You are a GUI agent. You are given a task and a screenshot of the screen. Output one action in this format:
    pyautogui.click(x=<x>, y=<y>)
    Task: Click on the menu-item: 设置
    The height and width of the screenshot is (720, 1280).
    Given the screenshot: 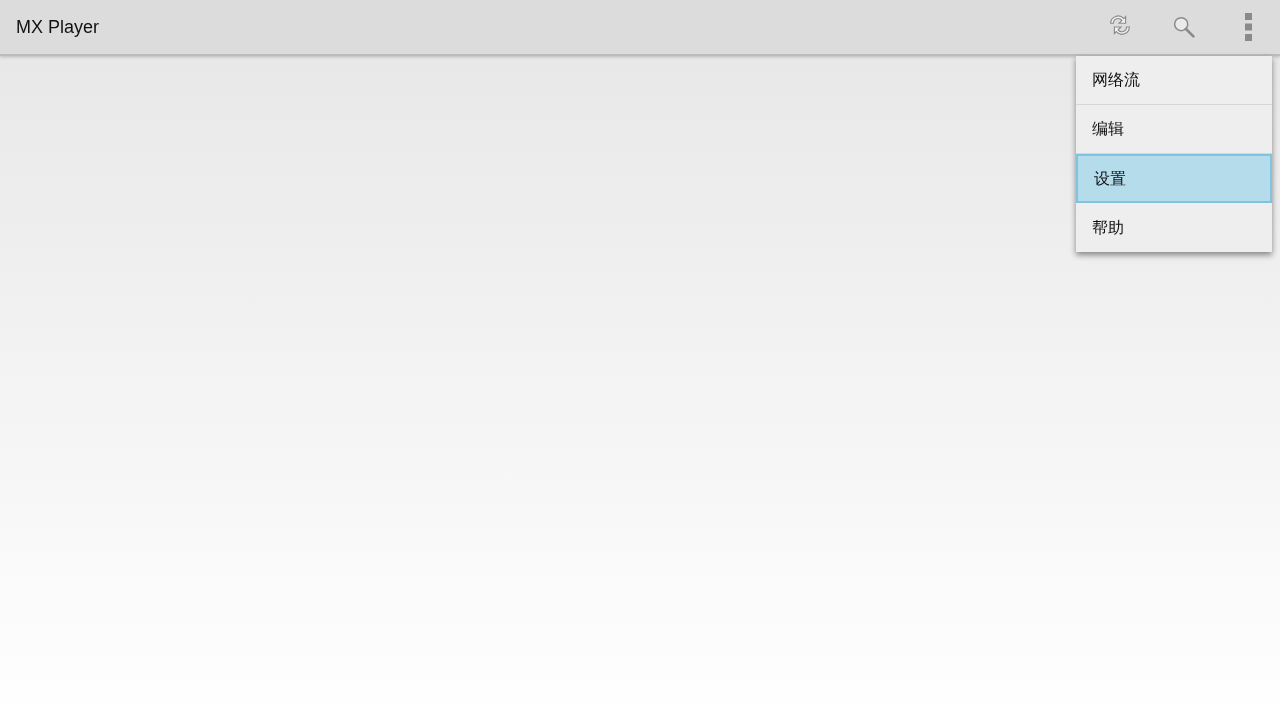 What is the action you would take?
    pyautogui.click(x=1174, y=178)
    